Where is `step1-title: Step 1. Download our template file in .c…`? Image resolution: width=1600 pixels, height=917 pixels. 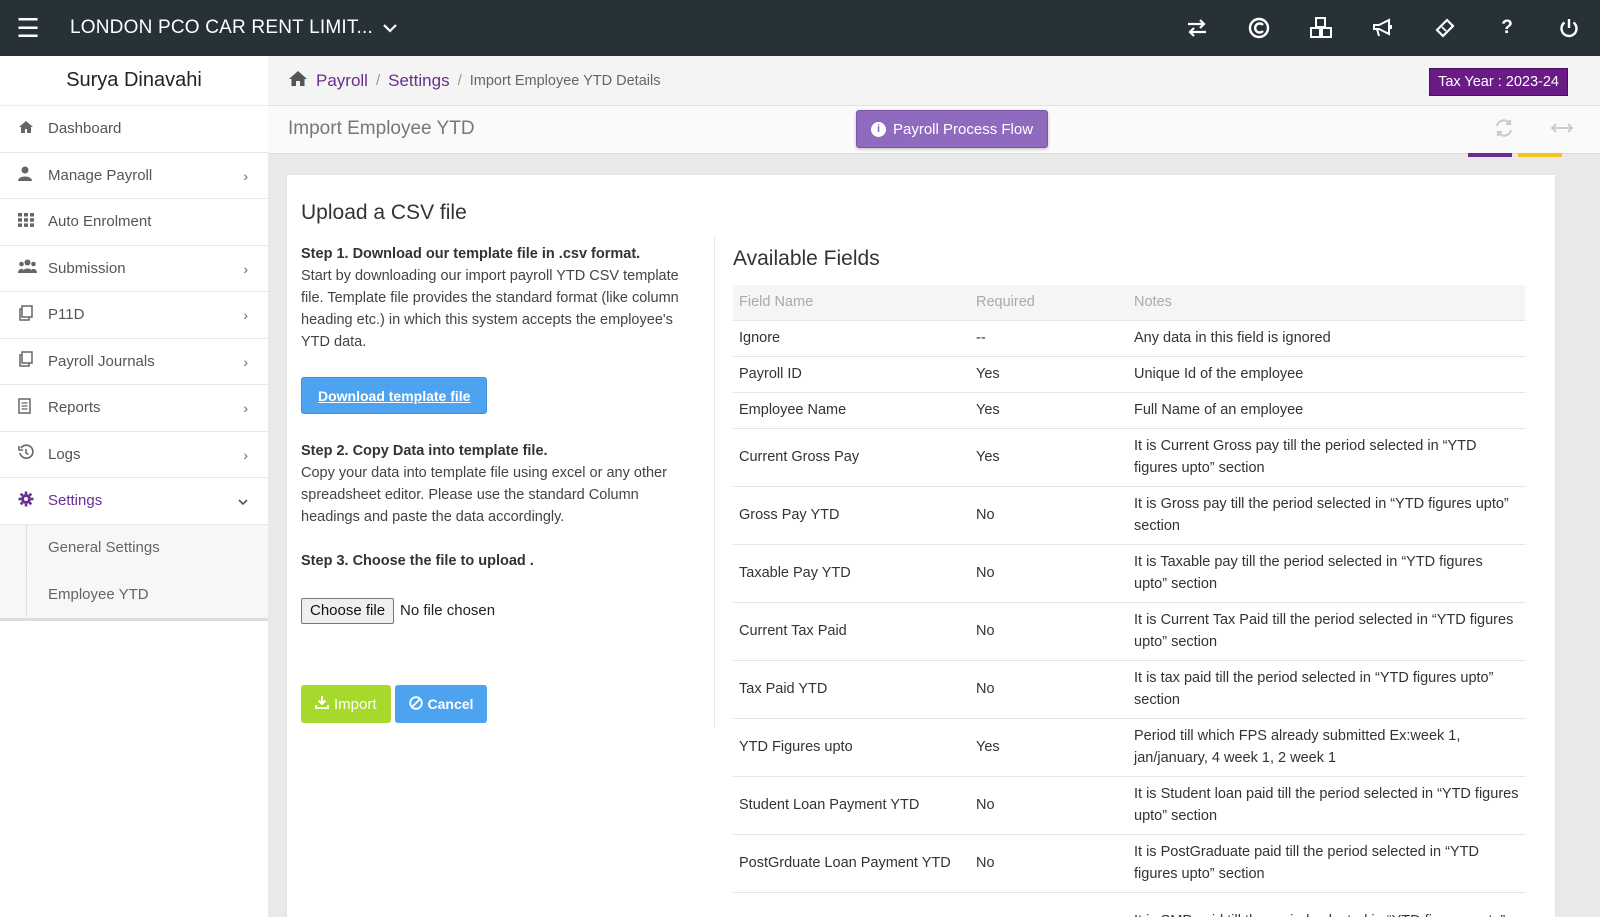
step1-title: Step 1. Download our template file in .c… is located at coordinates (471, 254).